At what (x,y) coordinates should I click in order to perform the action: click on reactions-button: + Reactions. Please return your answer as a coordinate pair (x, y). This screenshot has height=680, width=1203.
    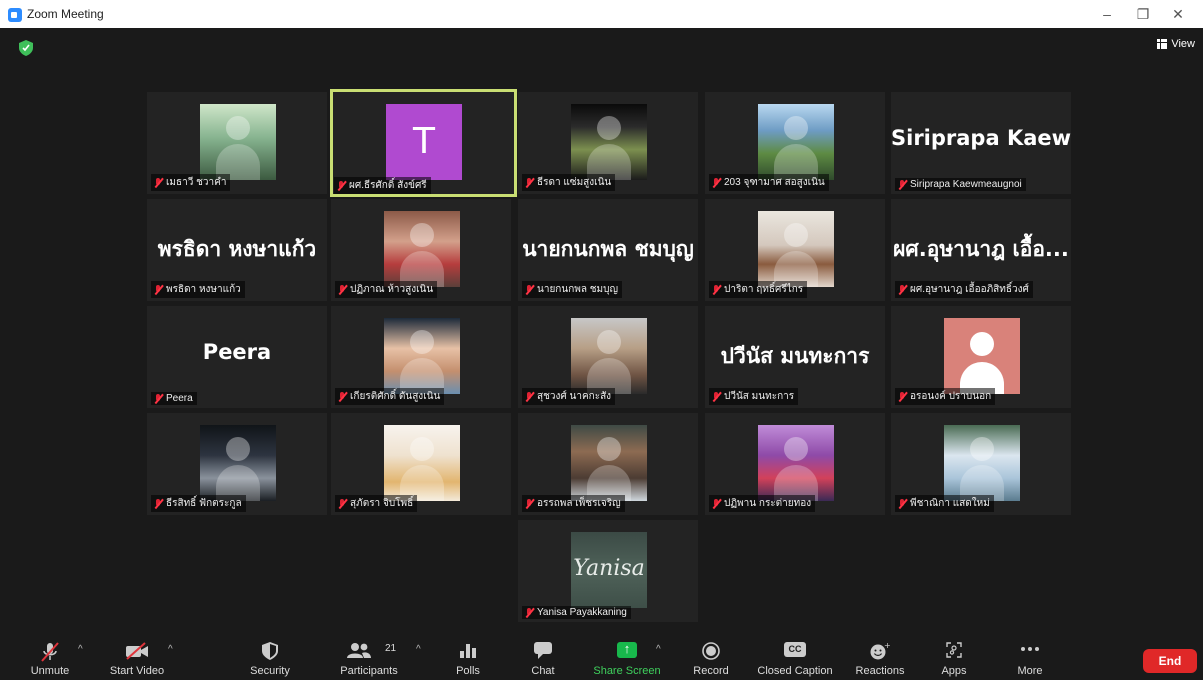
    Looking at the image, I should click on (880, 658).